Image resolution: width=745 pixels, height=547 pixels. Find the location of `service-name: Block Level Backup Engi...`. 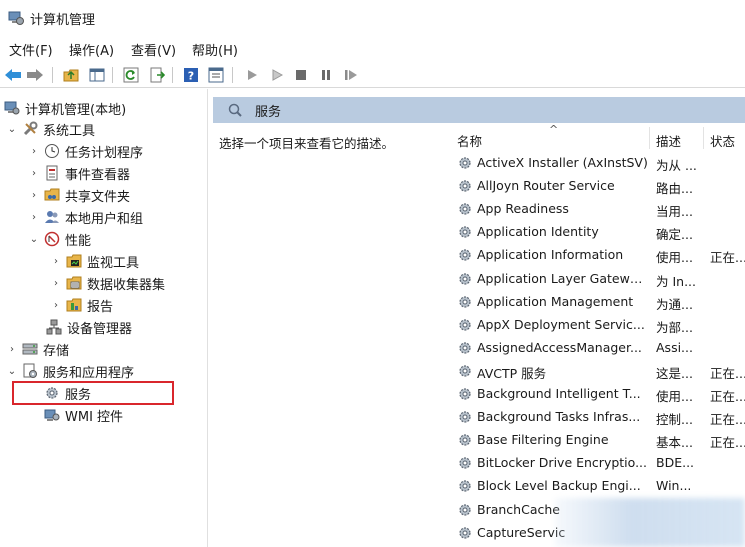

service-name: Block Level Backup Engi... is located at coordinates (559, 486).